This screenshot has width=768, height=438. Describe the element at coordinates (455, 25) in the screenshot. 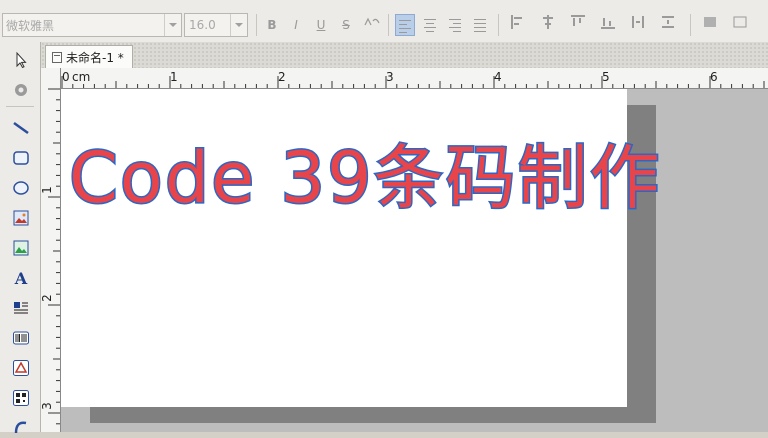

I see `align-right-button` at that location.